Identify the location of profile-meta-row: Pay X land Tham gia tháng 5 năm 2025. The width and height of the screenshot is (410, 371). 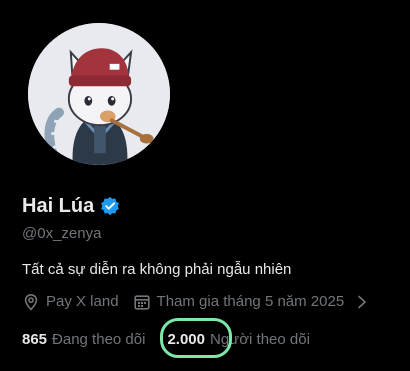
(195, 302).